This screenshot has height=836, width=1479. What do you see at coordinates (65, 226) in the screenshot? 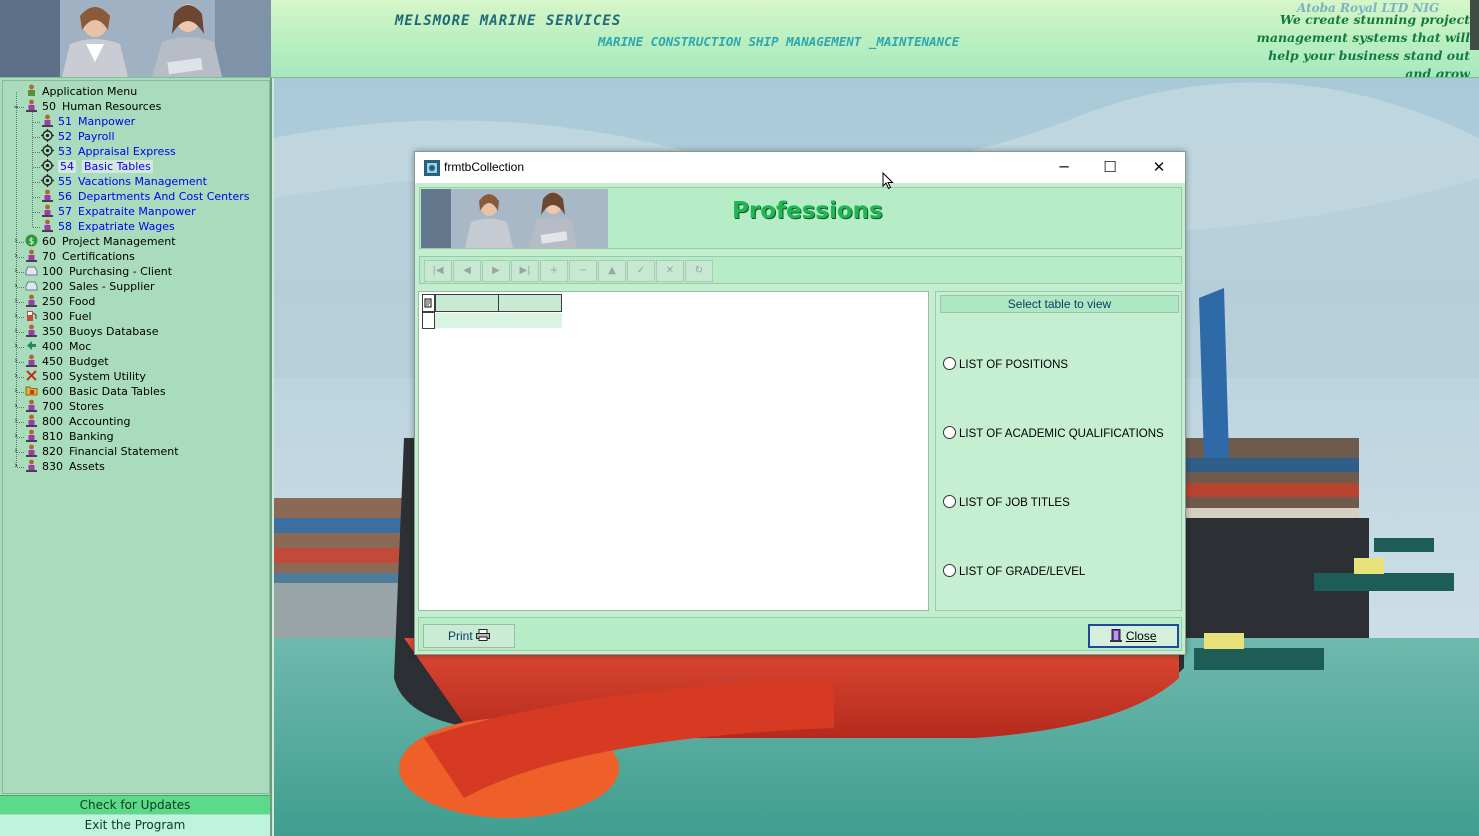
I see `tree-item-label: 58` at bounding box center [65, 226].